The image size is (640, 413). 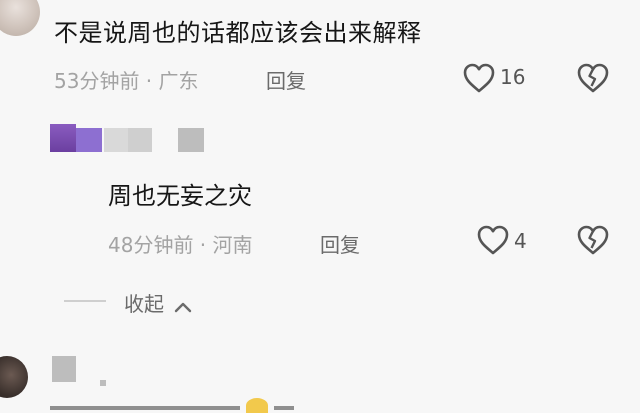 I want to click on collapse-divider, so click(x=85, y=301).